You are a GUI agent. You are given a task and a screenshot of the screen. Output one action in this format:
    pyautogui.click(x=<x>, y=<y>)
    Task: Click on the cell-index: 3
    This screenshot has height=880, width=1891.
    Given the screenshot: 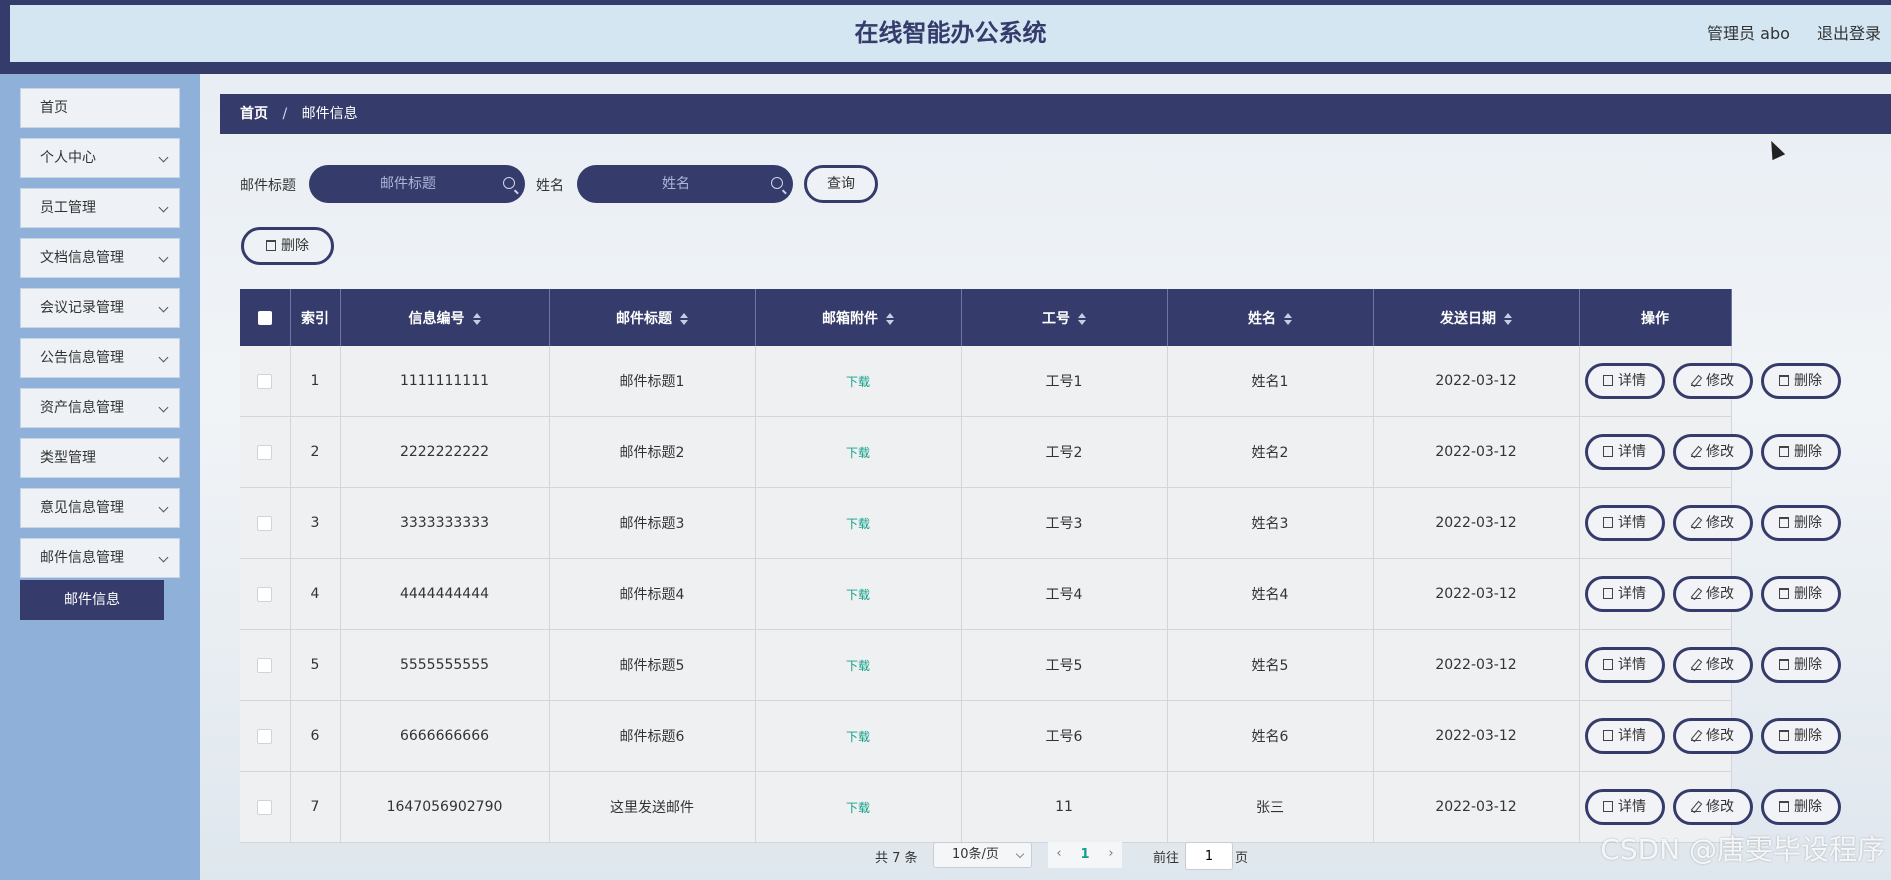 What is the action you would take?
    pyautogui.click(x=315, y=523)
    